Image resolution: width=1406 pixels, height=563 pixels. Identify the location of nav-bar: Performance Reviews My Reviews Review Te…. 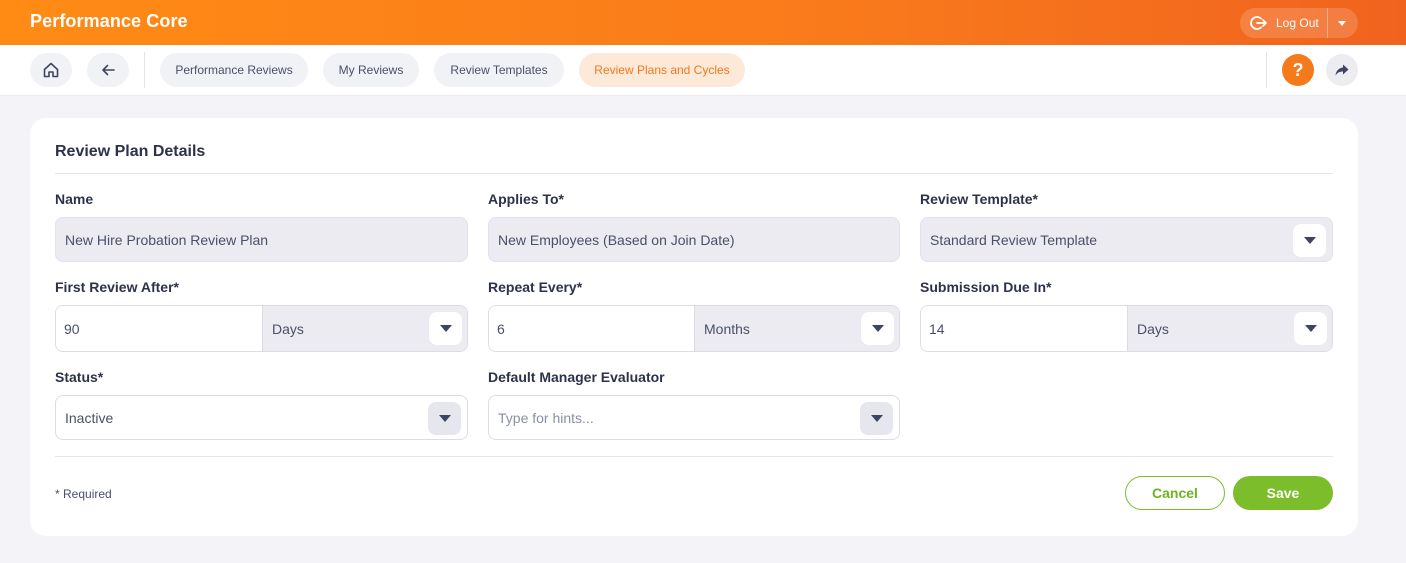
(703, 70).